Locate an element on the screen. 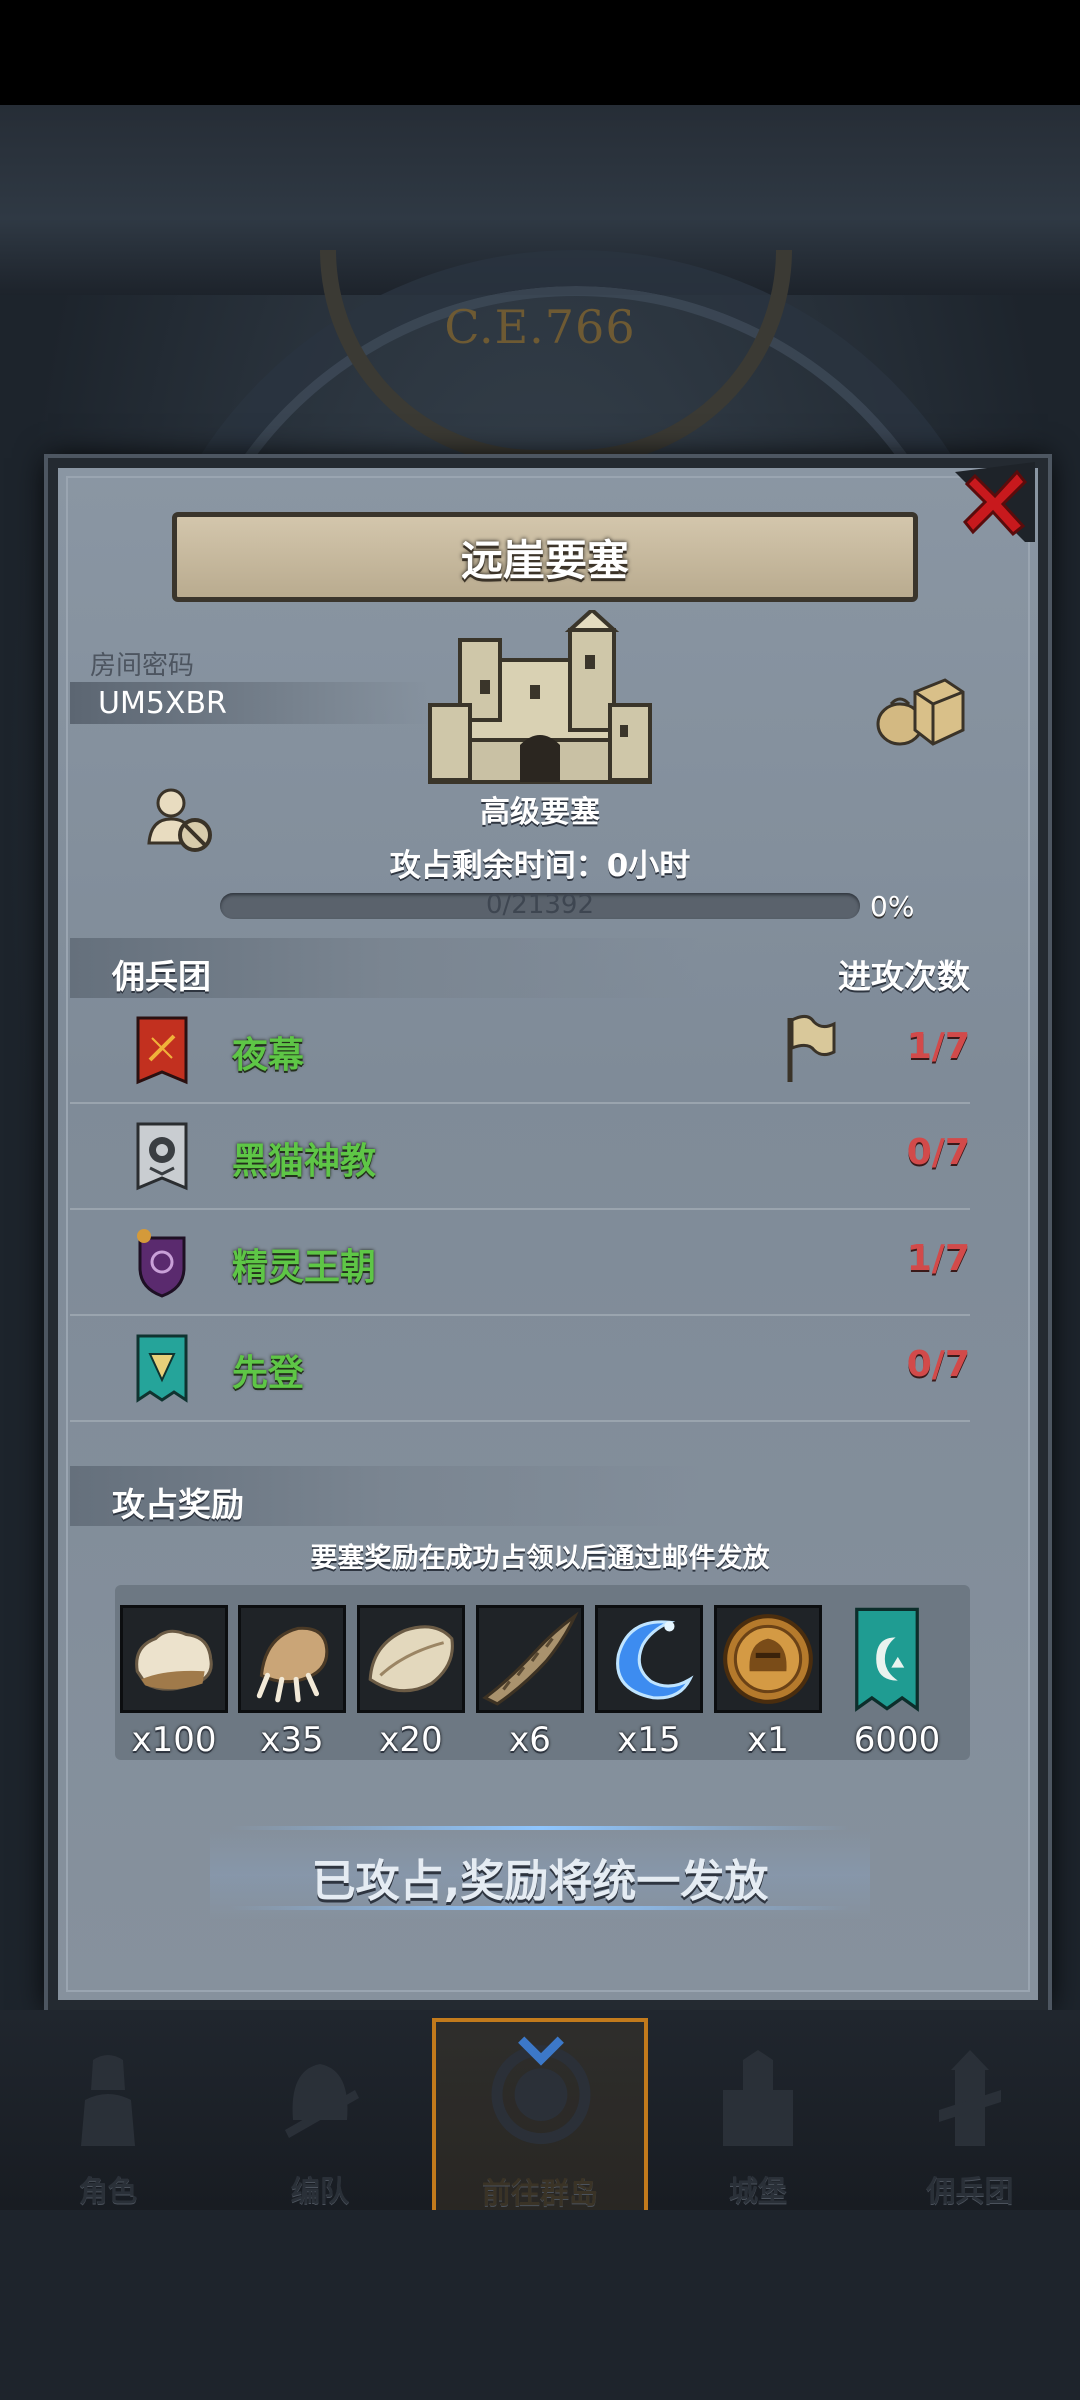  blue-crescent-icon is located at coordinates (655, 1660).